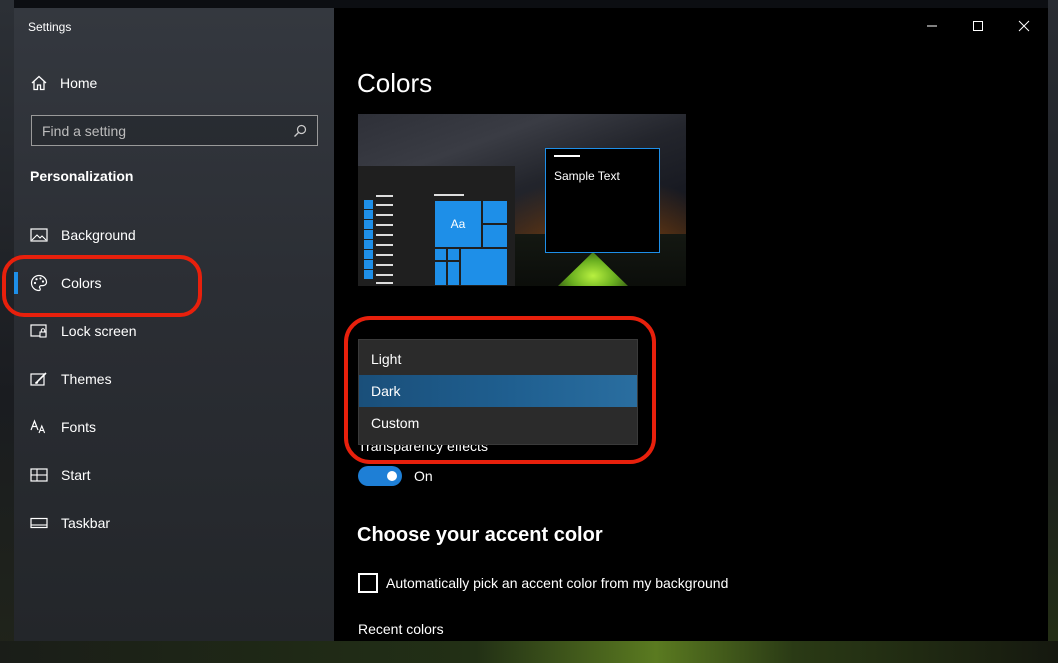  Describe the element at coordinates (174, 427) in the screenshot. I see `sidebar-item-fonts: Fonts` at that location.